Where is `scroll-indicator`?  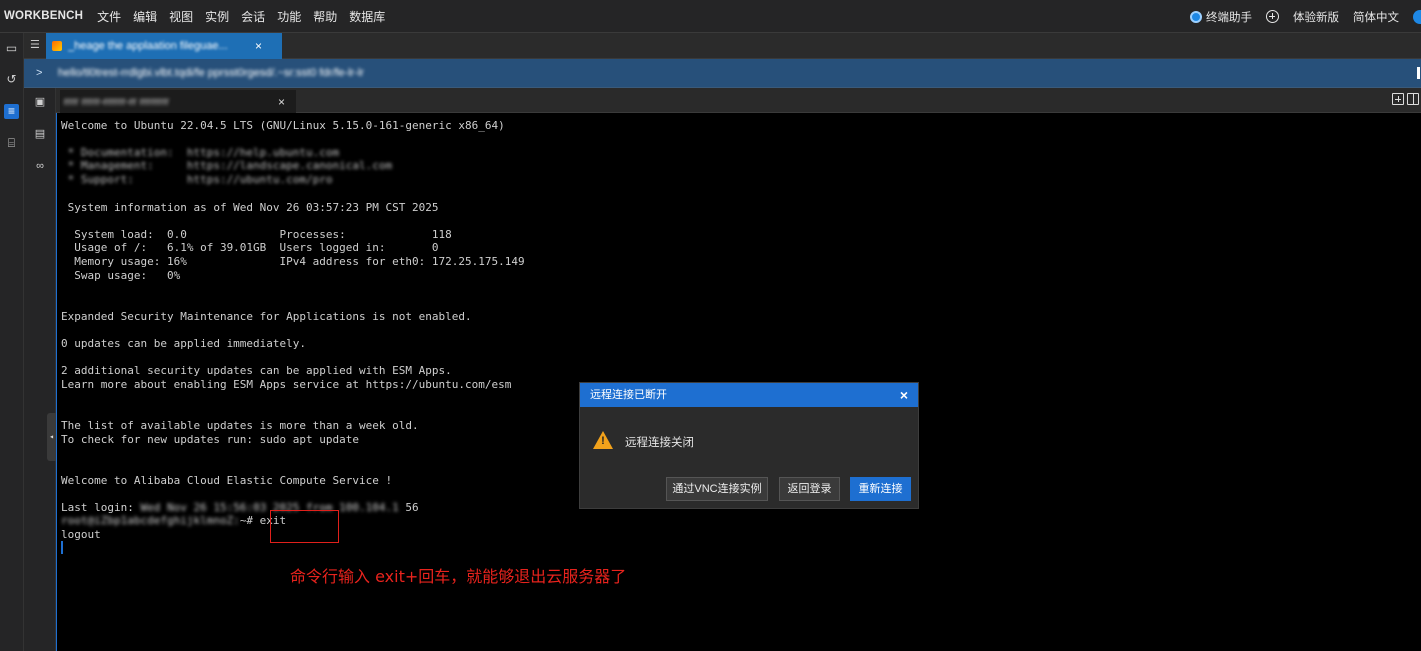
scroll-indicator is located at coordinates (1418, 73).